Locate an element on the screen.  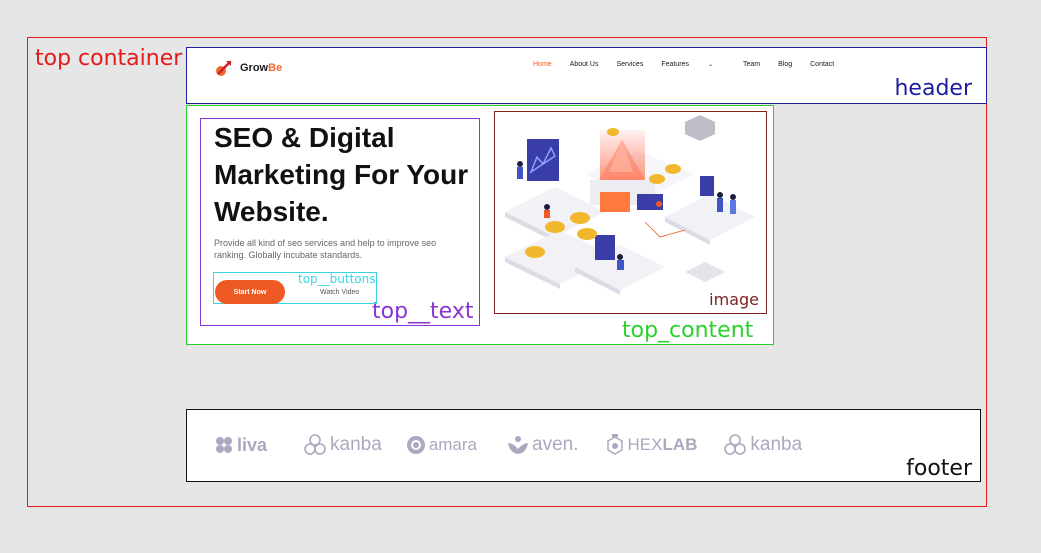
hexagon-flask-icon is located at coordinates (615, 444).